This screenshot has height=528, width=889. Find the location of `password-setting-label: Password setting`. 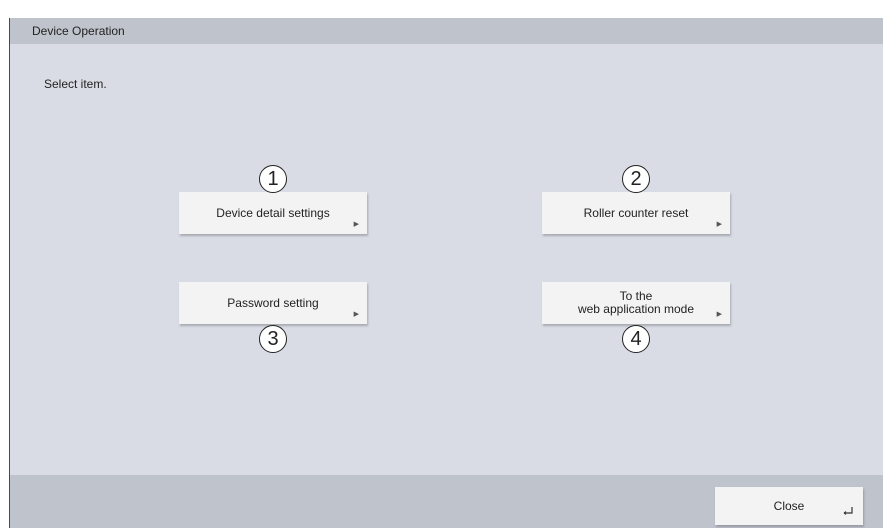

password-setting-label: Password setting is located at coordinates (273, 302).